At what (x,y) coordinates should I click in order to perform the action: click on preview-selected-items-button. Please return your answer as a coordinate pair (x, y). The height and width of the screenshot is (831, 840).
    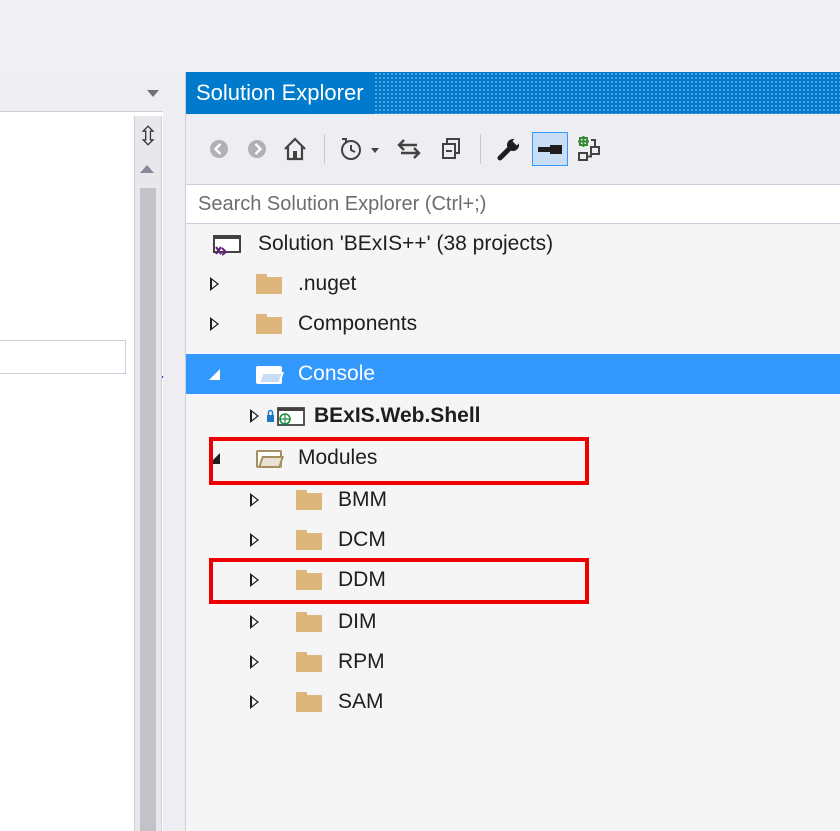
    Looking at the image, I should click on (550, 149).